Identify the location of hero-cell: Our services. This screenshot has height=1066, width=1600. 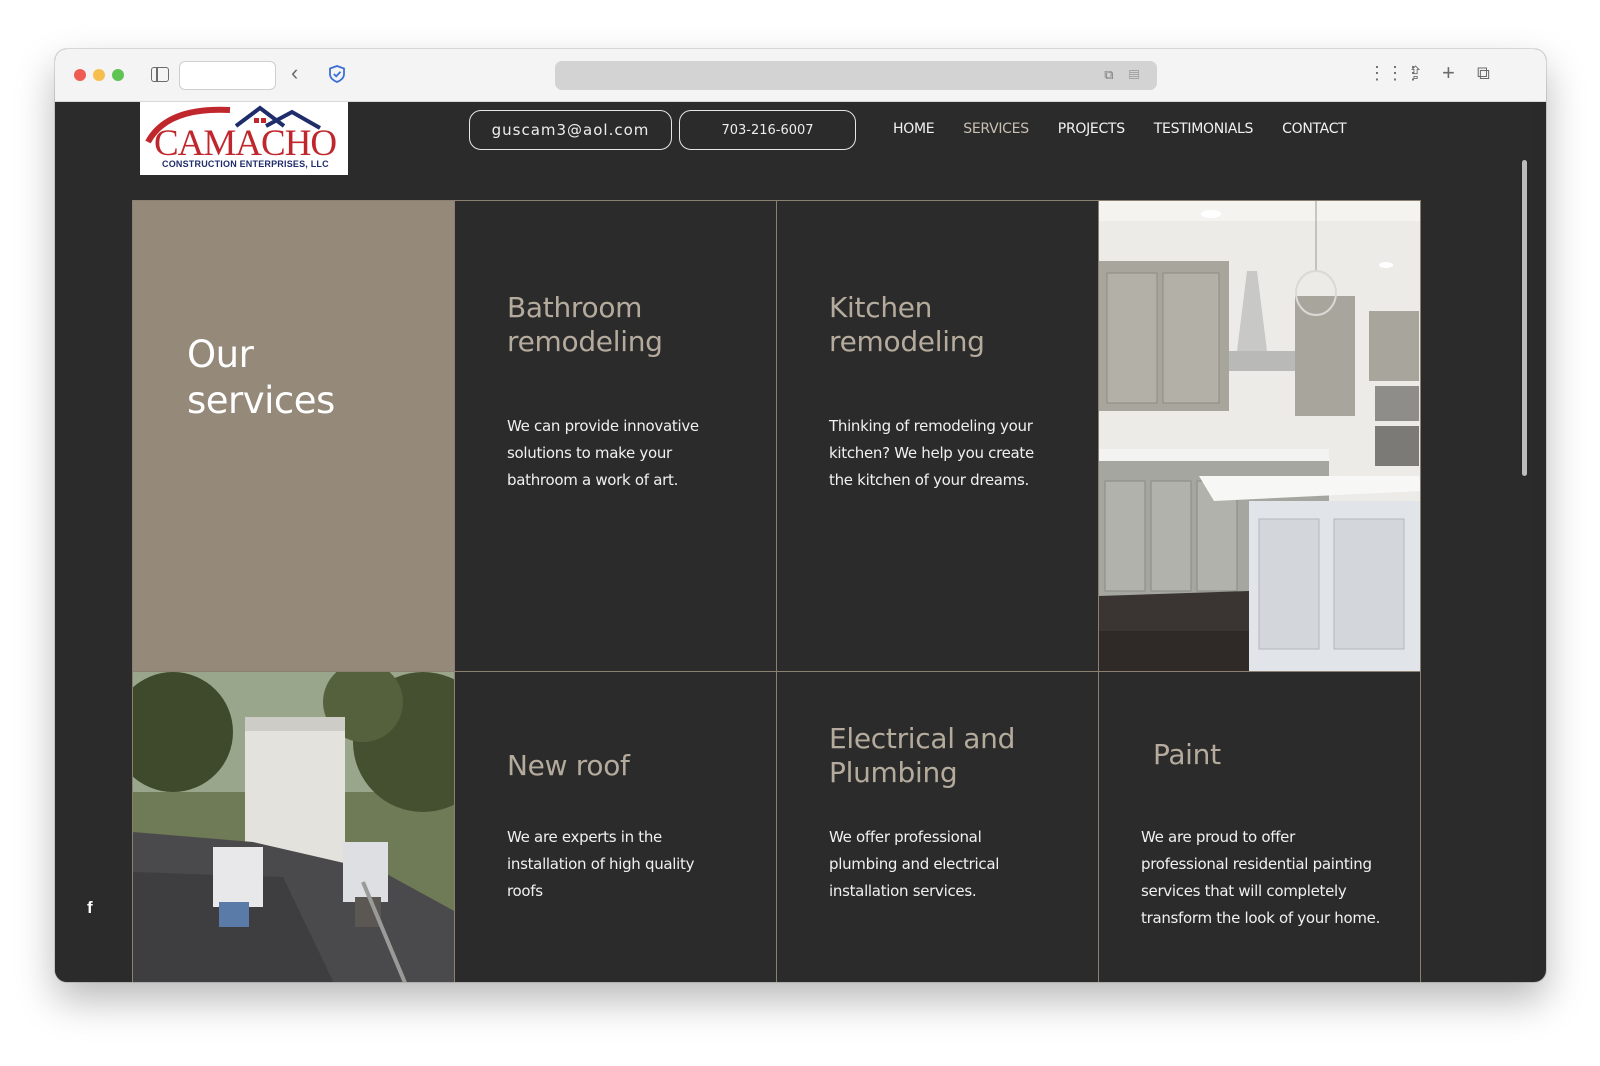
(293, 436).